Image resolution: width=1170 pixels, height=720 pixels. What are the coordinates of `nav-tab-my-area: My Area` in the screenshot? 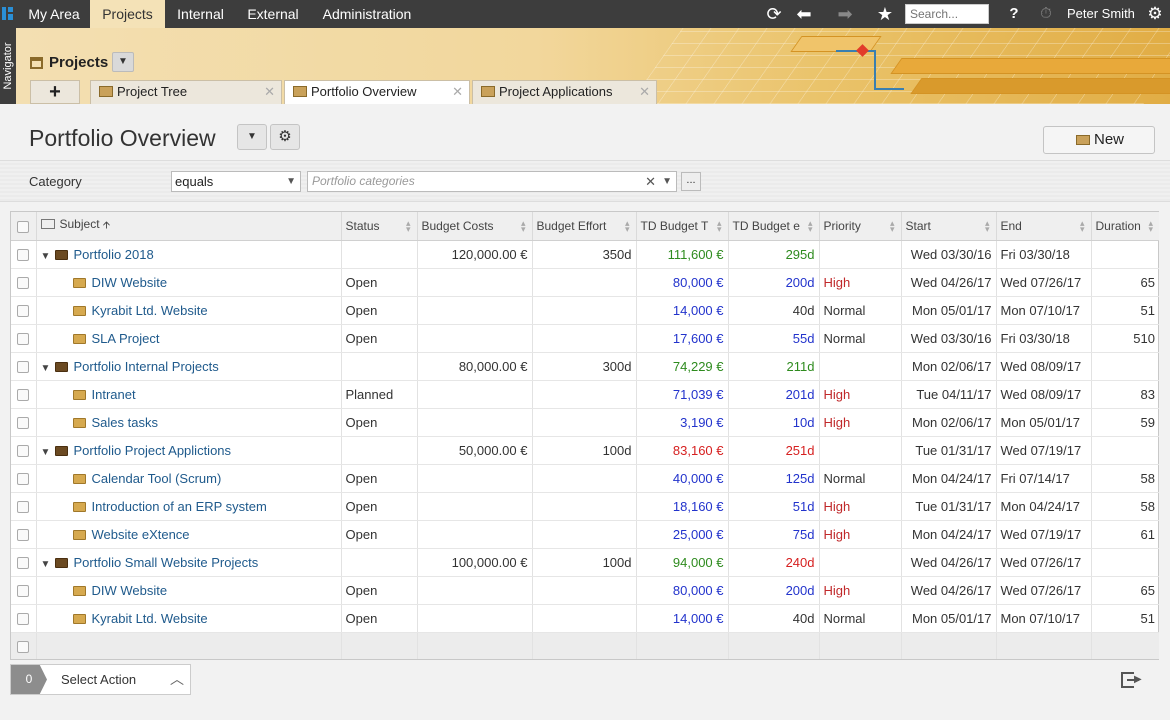 It's located at (54, 14).